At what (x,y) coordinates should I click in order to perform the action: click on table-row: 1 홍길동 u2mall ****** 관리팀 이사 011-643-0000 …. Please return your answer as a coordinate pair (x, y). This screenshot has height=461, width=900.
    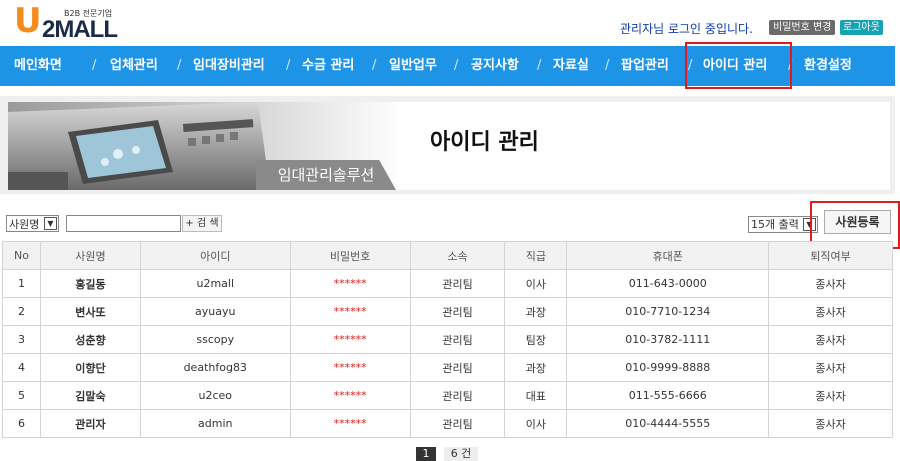
    Looking at the image, I should click on (447, 283).